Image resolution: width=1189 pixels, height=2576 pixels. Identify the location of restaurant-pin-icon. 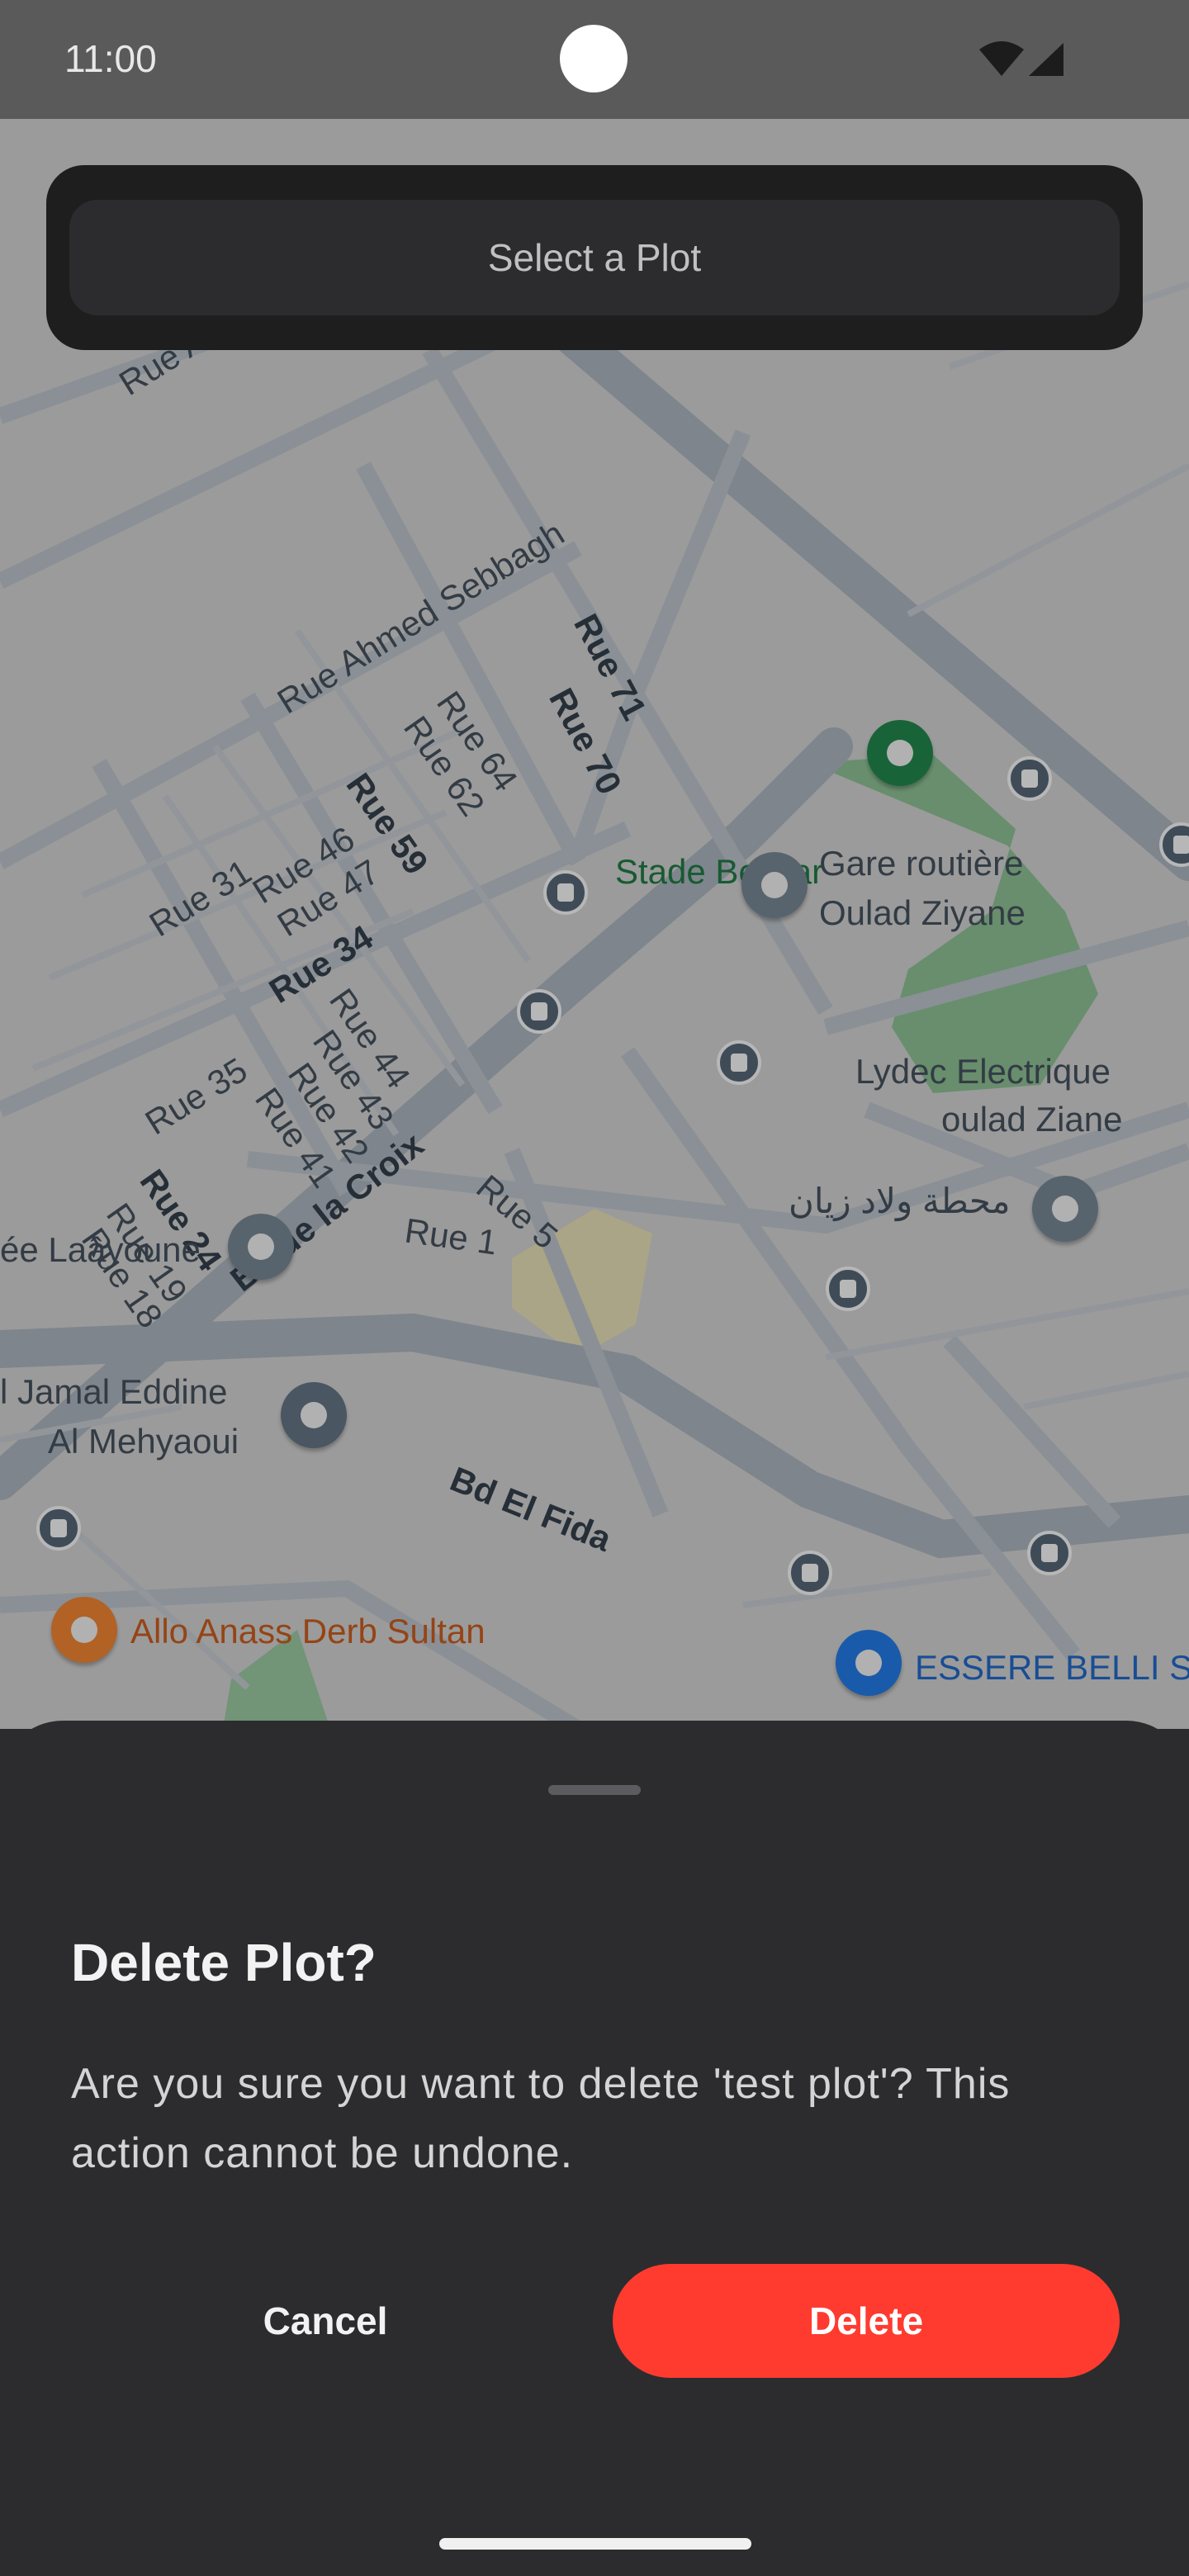
(84, 1630).